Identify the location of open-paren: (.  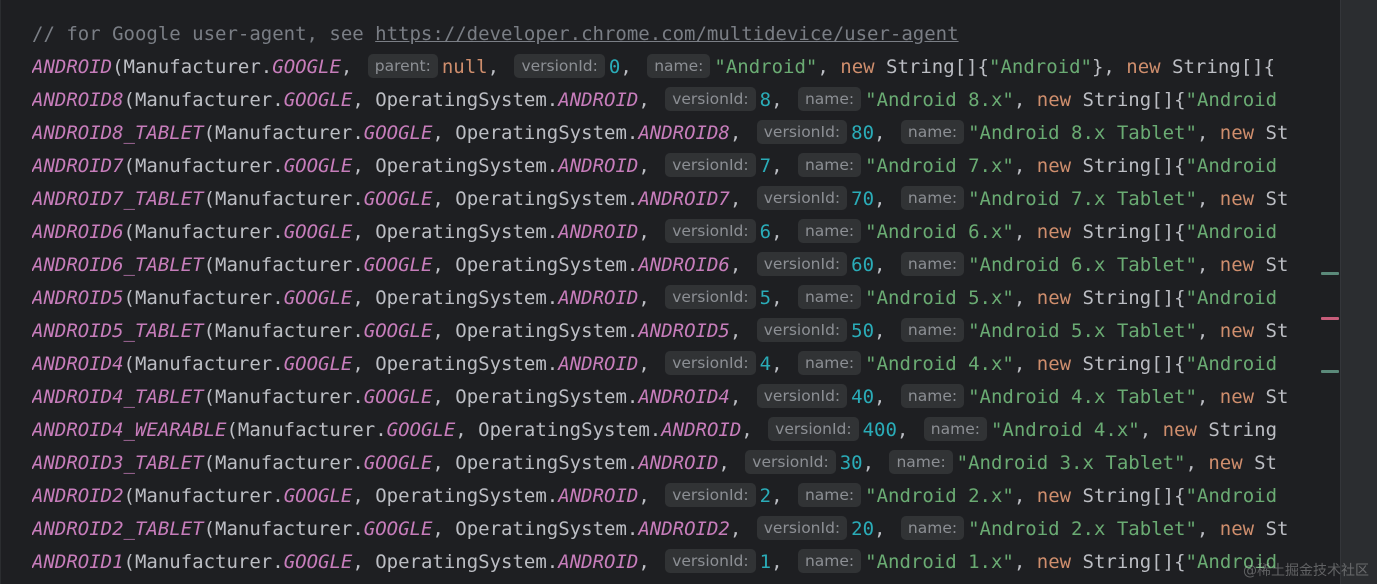
(129, 364).